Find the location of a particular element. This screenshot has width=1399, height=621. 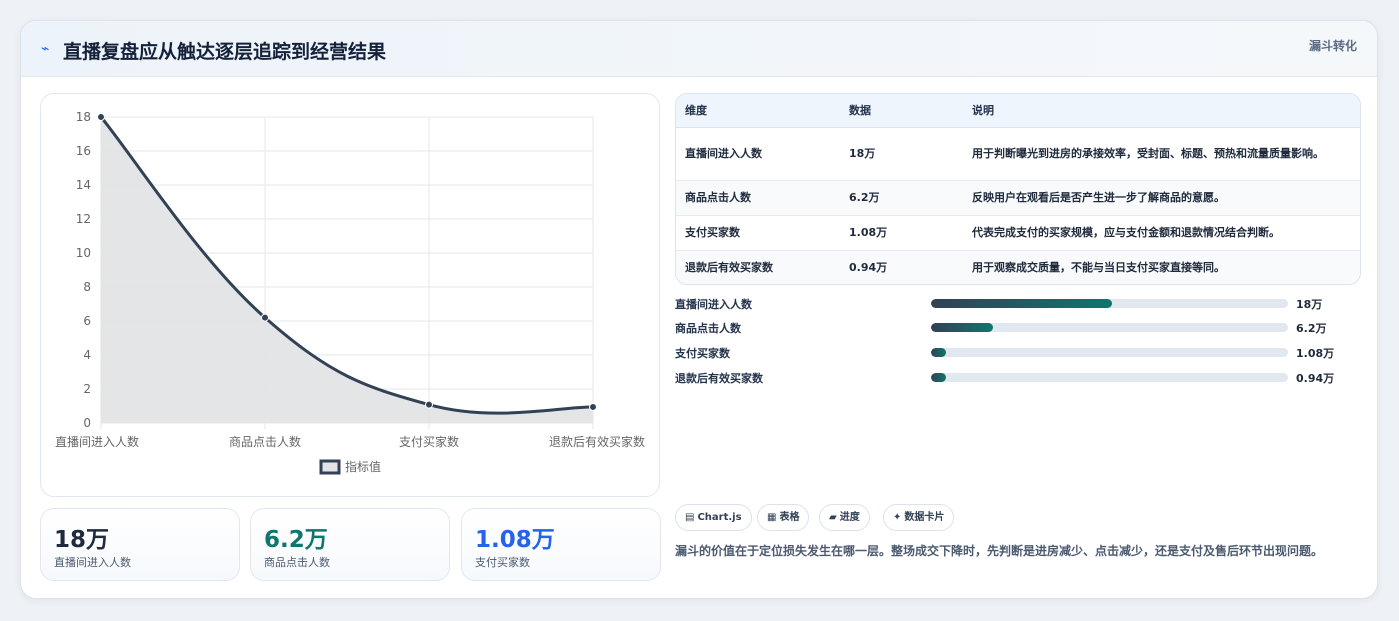

table-cell: 退款后有效买家数 is located at coordinates (729, 268).